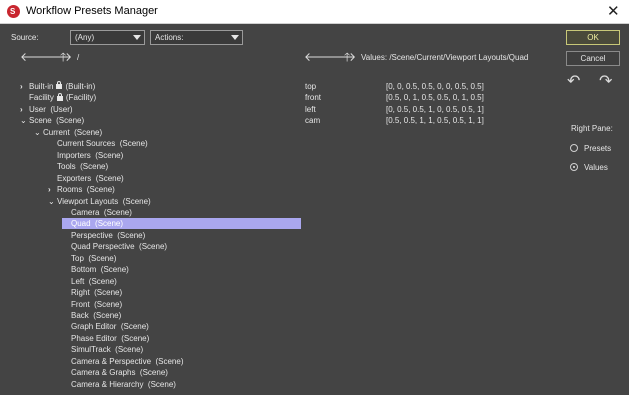 Image resolution: width=629 pixels, height=395 pixels. What do you see at coordinates (196, 37) in the screenshot?
I see `actions-dropdown: Actions:` at bounding box center [196, 37].